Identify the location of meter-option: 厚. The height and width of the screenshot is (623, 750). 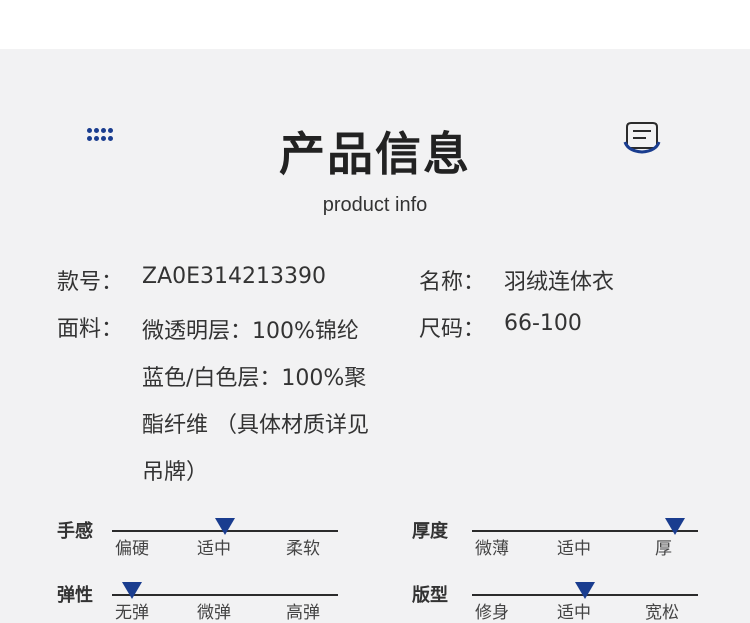
(663, 549).